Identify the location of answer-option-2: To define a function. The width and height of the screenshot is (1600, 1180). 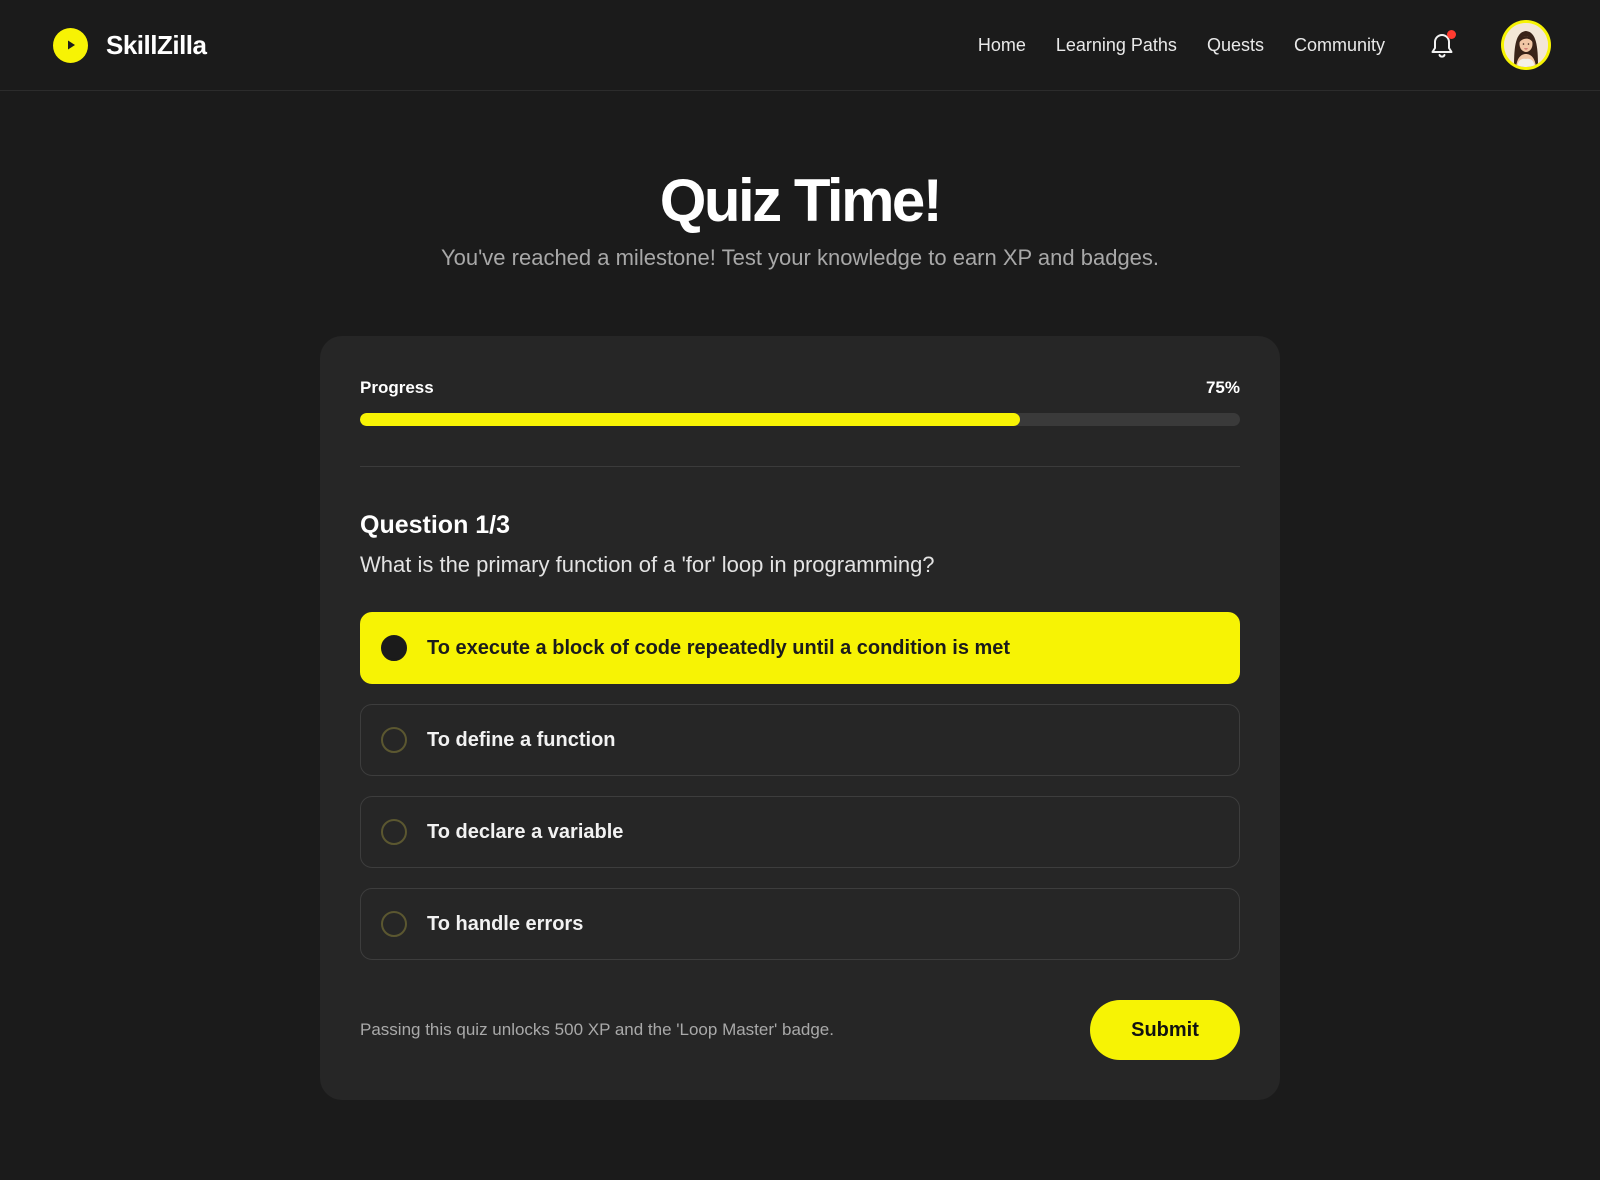
(800, 740).